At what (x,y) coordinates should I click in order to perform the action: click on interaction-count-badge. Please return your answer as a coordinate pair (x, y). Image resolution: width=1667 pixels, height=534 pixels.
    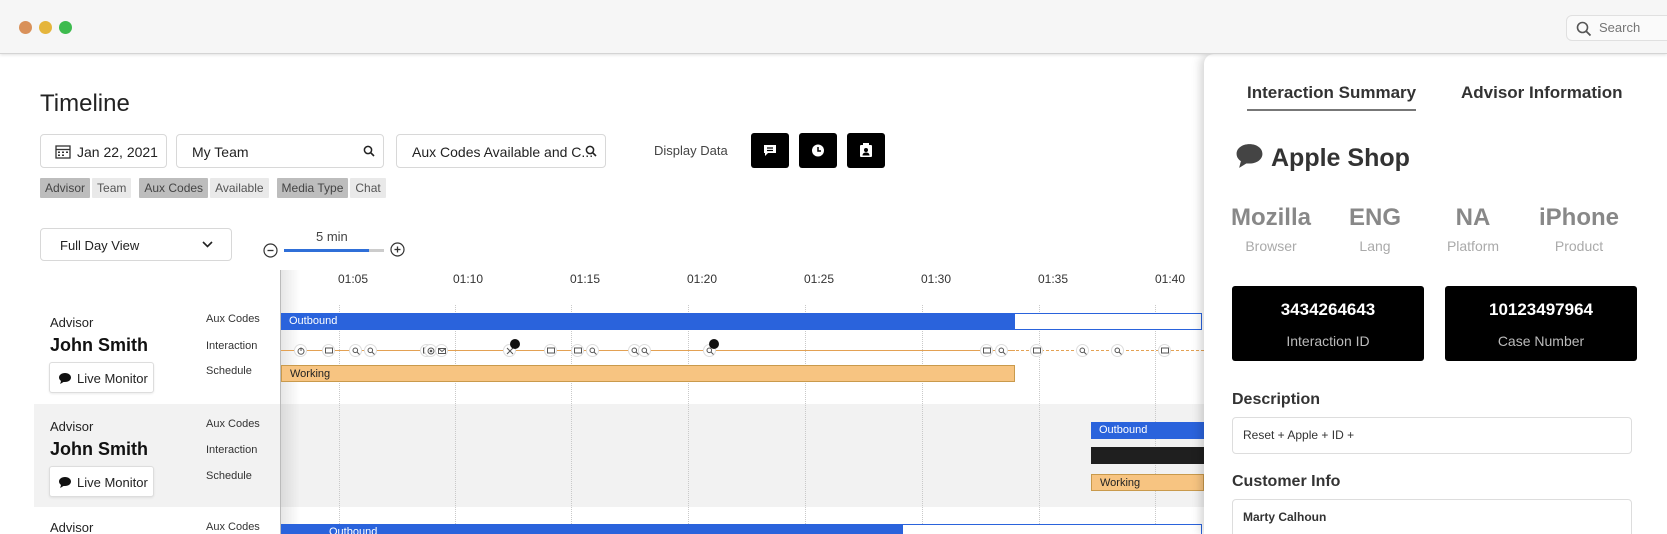
    Looking at the image, I should click on (714, 344).